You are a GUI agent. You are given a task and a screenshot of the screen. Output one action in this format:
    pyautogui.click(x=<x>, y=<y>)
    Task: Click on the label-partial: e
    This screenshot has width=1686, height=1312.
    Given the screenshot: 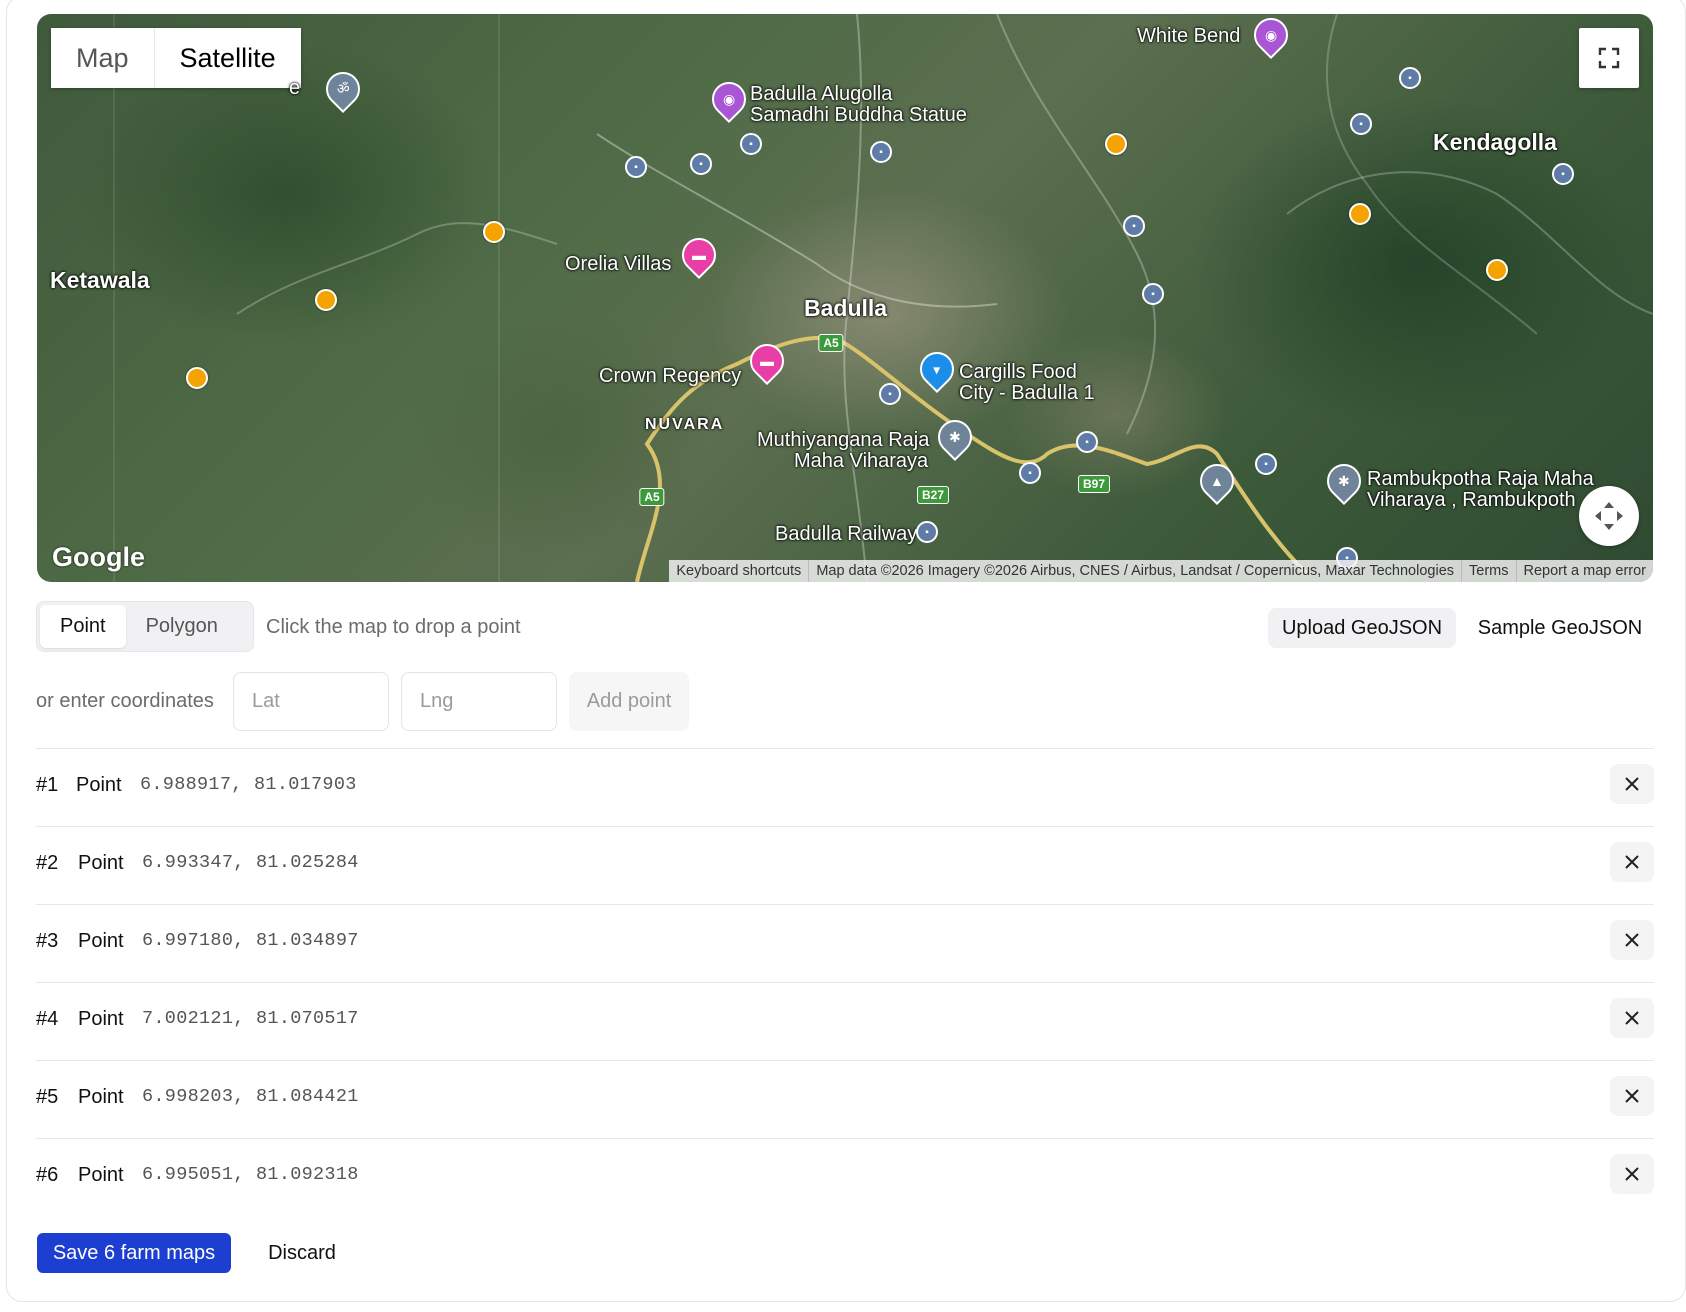 What is the action you would take?
    pyautogui.click(x=295, y=88)
    